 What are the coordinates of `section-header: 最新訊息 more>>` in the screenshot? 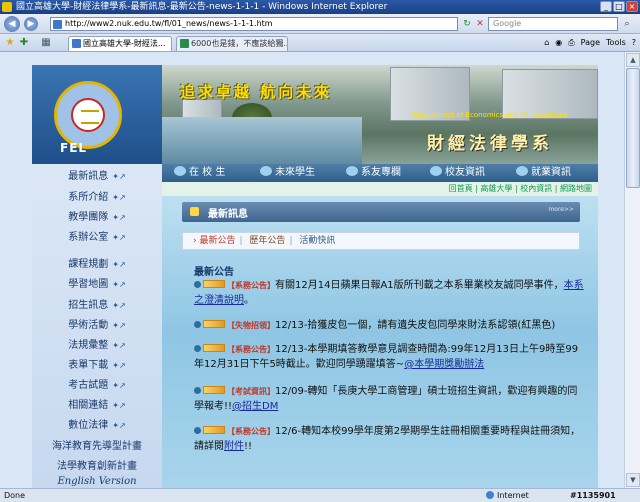 It's located at (381, 212).